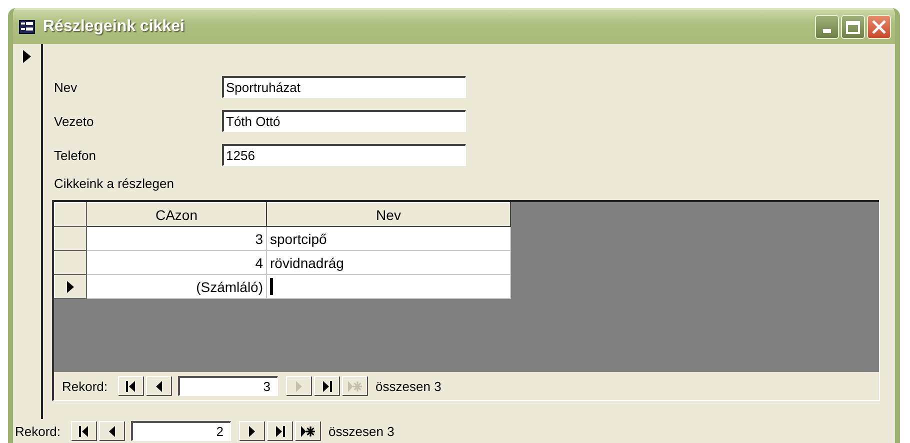  I want to click on field-label: Telefon, so click(75, 155).